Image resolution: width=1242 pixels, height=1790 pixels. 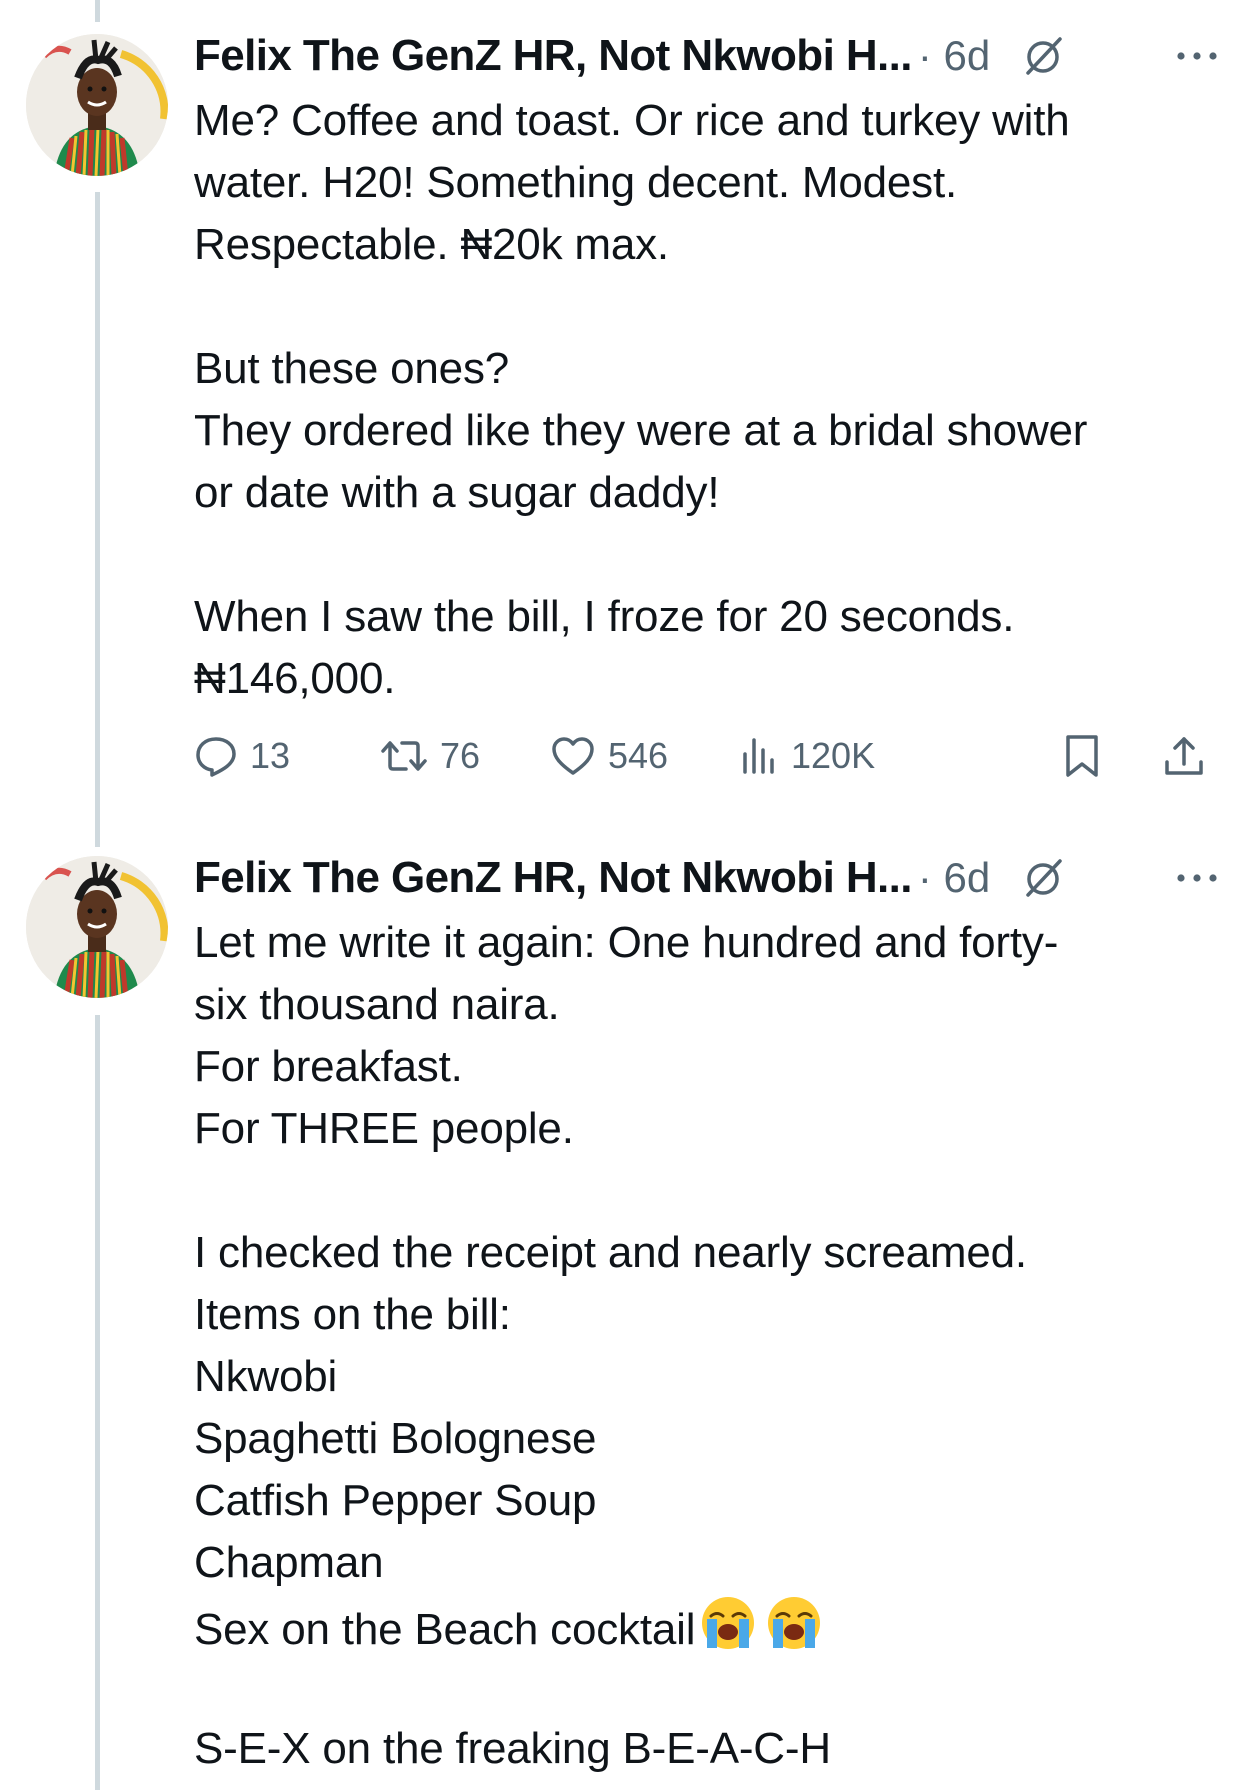 What do you see at coordinates (352, 368) in the screenshot?
I see `tweet-line: But these ones?` at bounding box center [352, 368].